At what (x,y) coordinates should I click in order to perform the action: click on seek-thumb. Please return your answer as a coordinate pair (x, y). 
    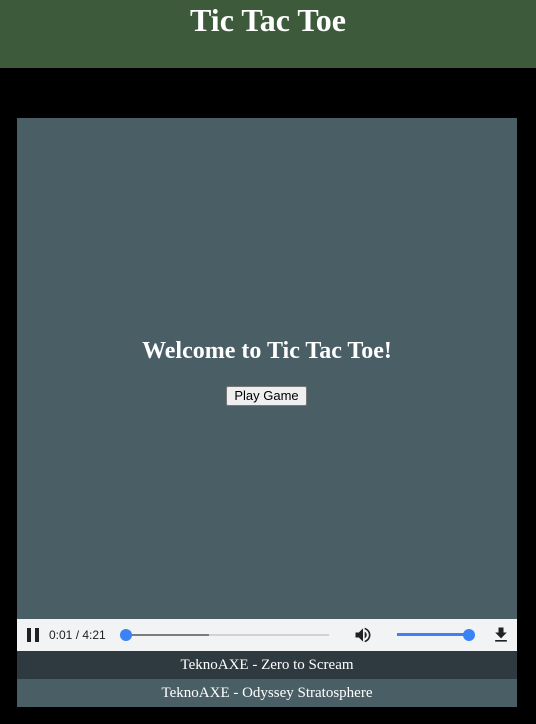
    Looking at the image, I should click on (126, 635).